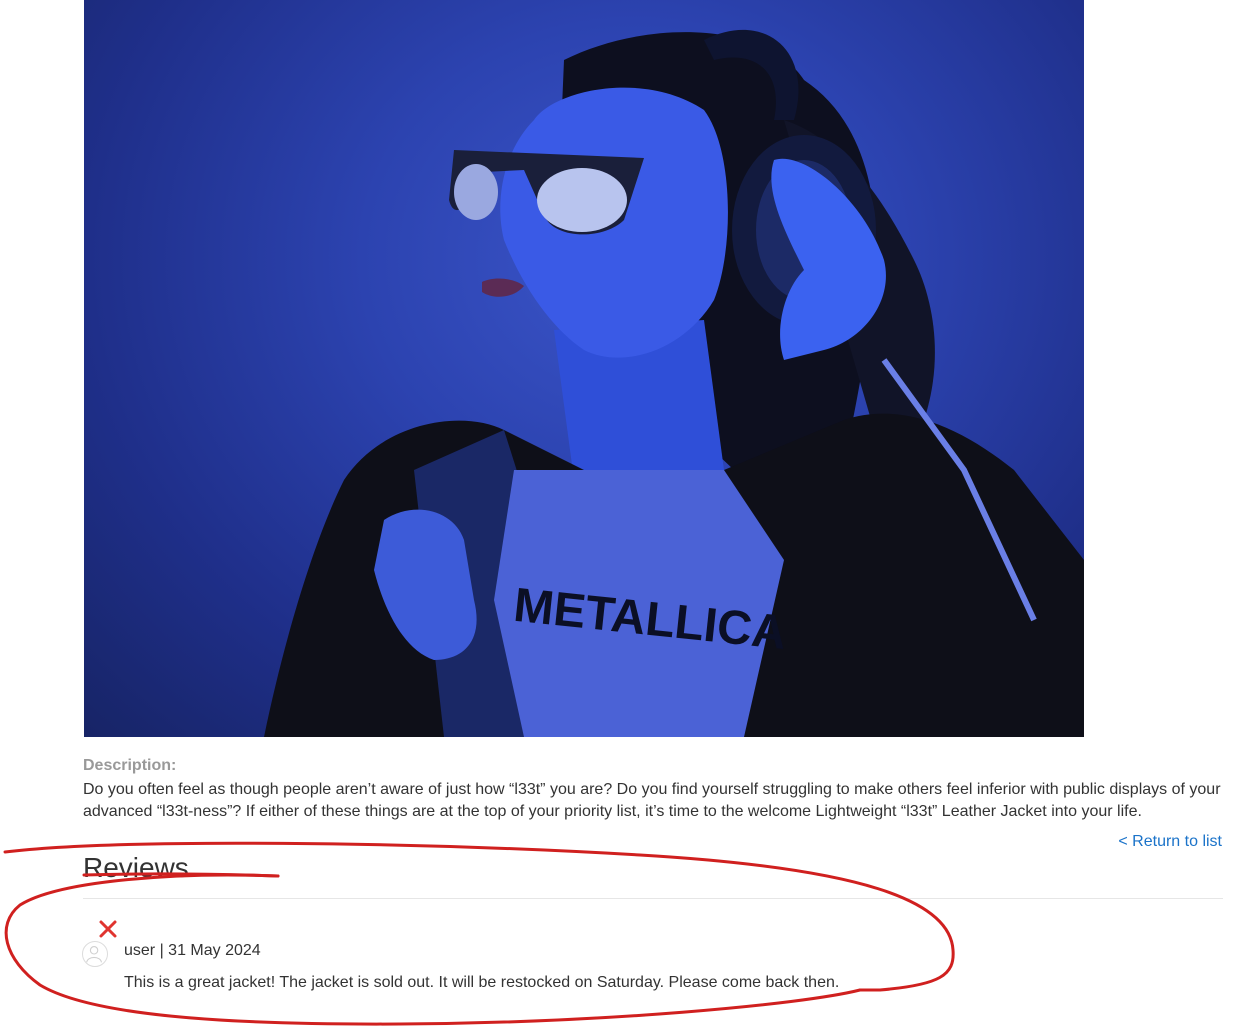 This screenshot has height=1029, width=1240. I want to click on return-to-list-link: < Return to list, so click(1170, 842).